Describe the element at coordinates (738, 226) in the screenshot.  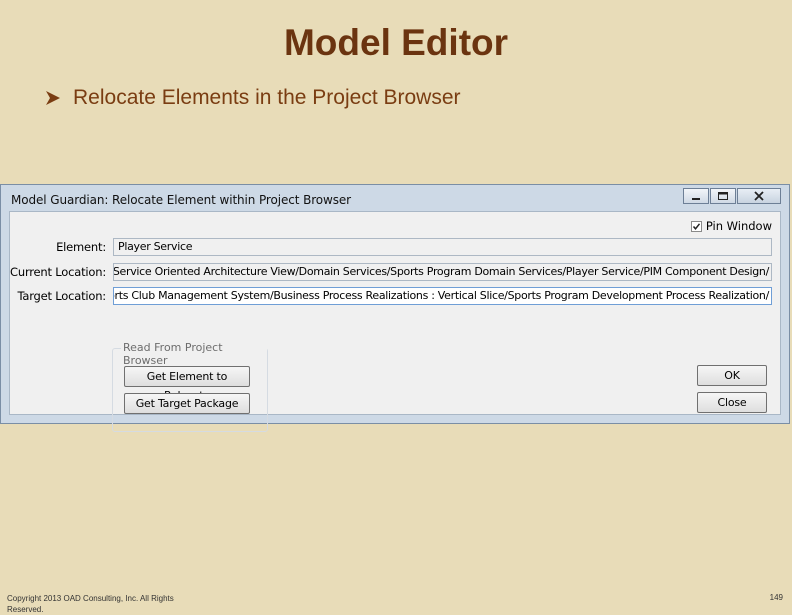
I see `pin-window-label: Pin Window` at that location.